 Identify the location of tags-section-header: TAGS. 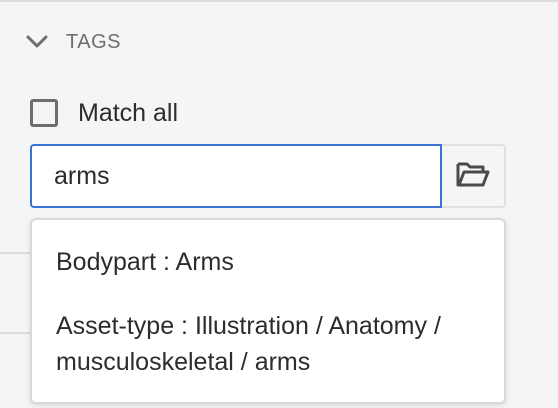
(73, 42).